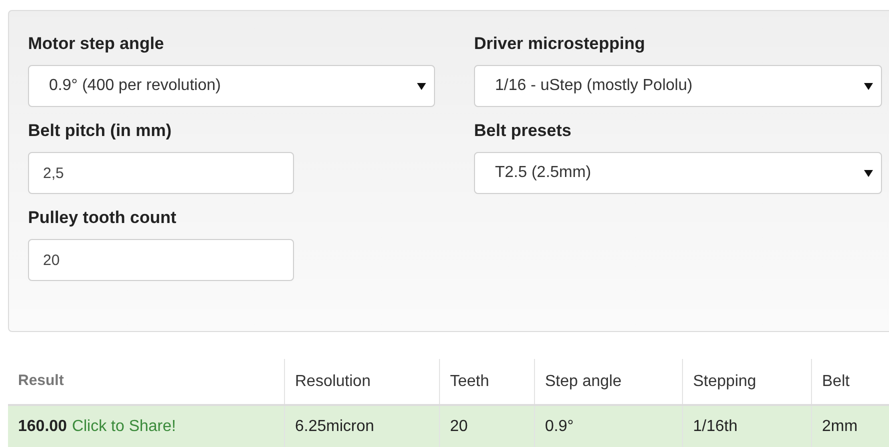 The image size is (889, 447). Describe the element at coordinates (470, 382) in the screenshot. I see `column-header: Teeth` at that location.